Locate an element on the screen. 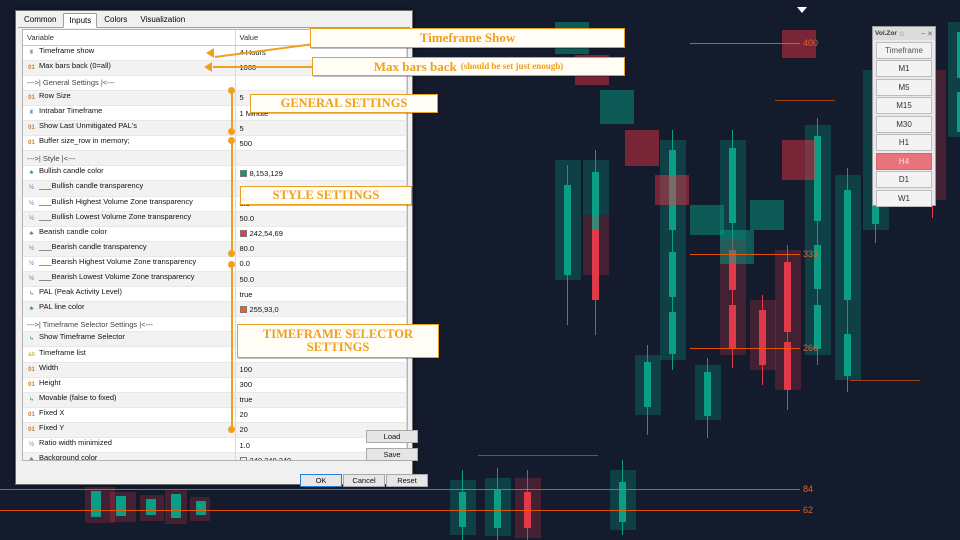 The width and height of the screenshot is (960, 540). row-variable-cell: --->| Timeframe Selector Settings |<--- is located at coordinates (129, 324).